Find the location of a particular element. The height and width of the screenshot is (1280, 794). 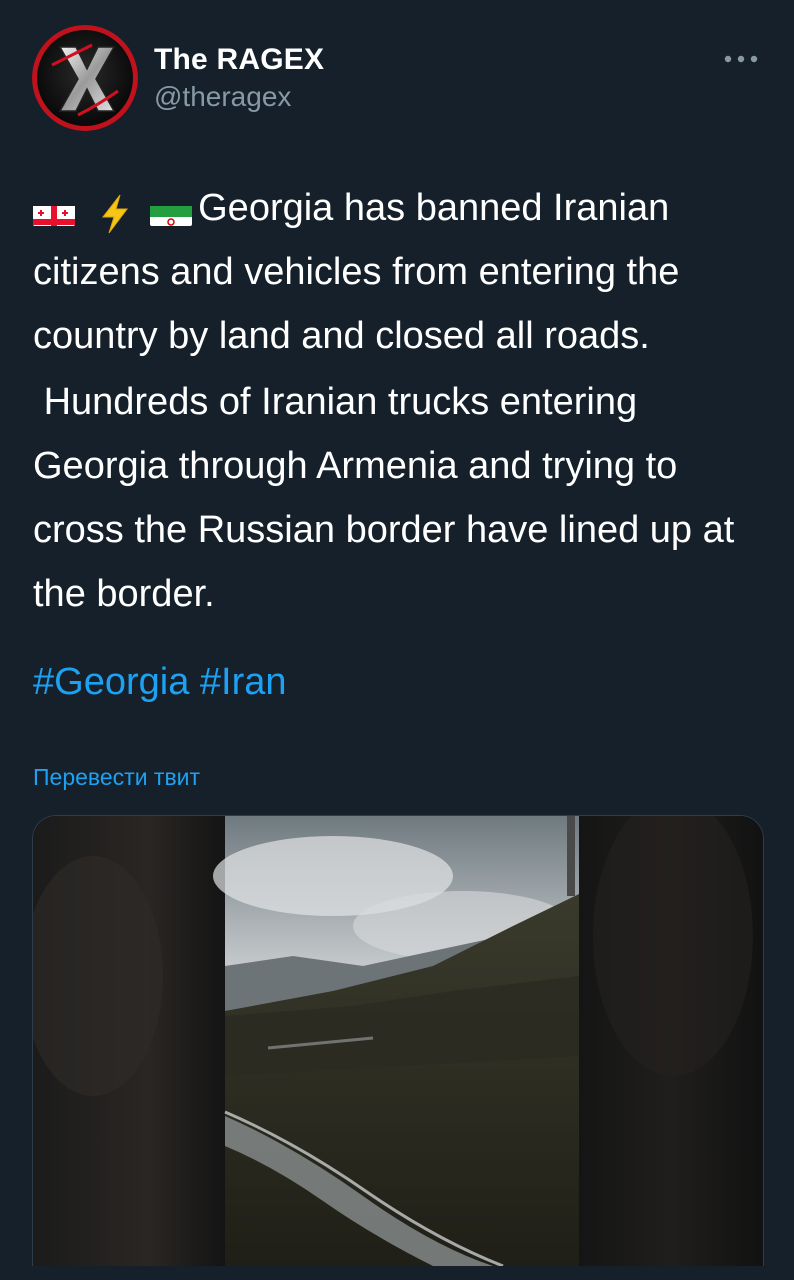

author-handle: @theragex is located at coordinates (222, 97).